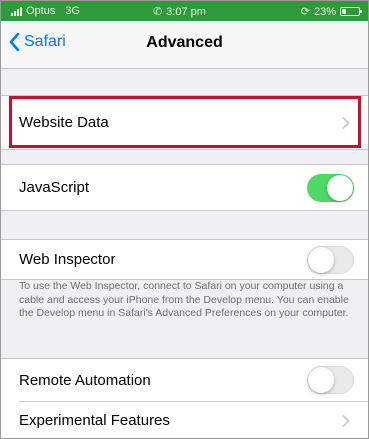  What do you see at coordinates (64, 122) in the screenshot?
I see `website-data-label: Website Data` at bounding box center [64, 122].